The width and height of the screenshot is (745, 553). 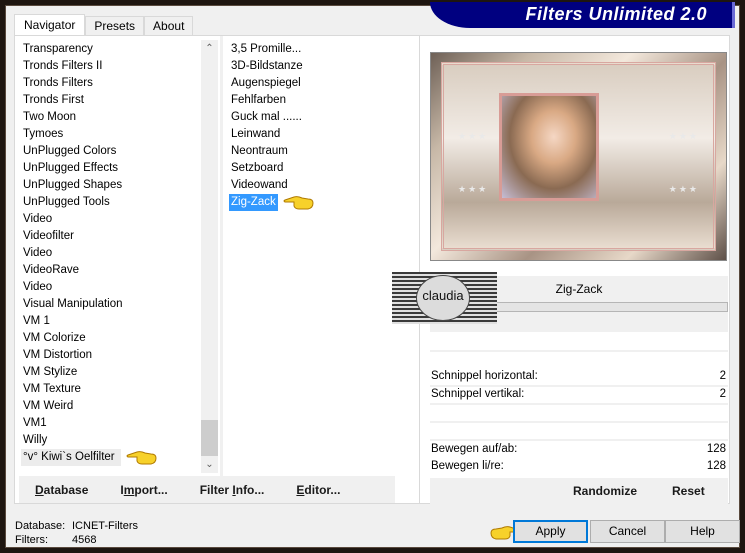 What do you see at coordinates (321, 83) in the screenshot?
I see `filter-item: Augenspiegel` at bounding box center [321, 83].